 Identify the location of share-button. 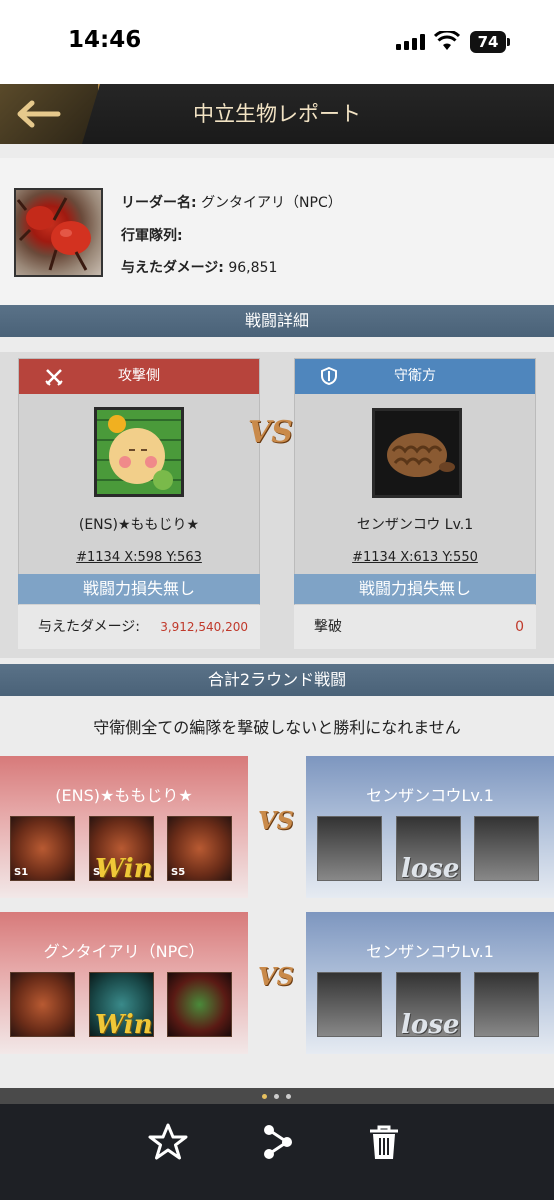
(277, 1142).